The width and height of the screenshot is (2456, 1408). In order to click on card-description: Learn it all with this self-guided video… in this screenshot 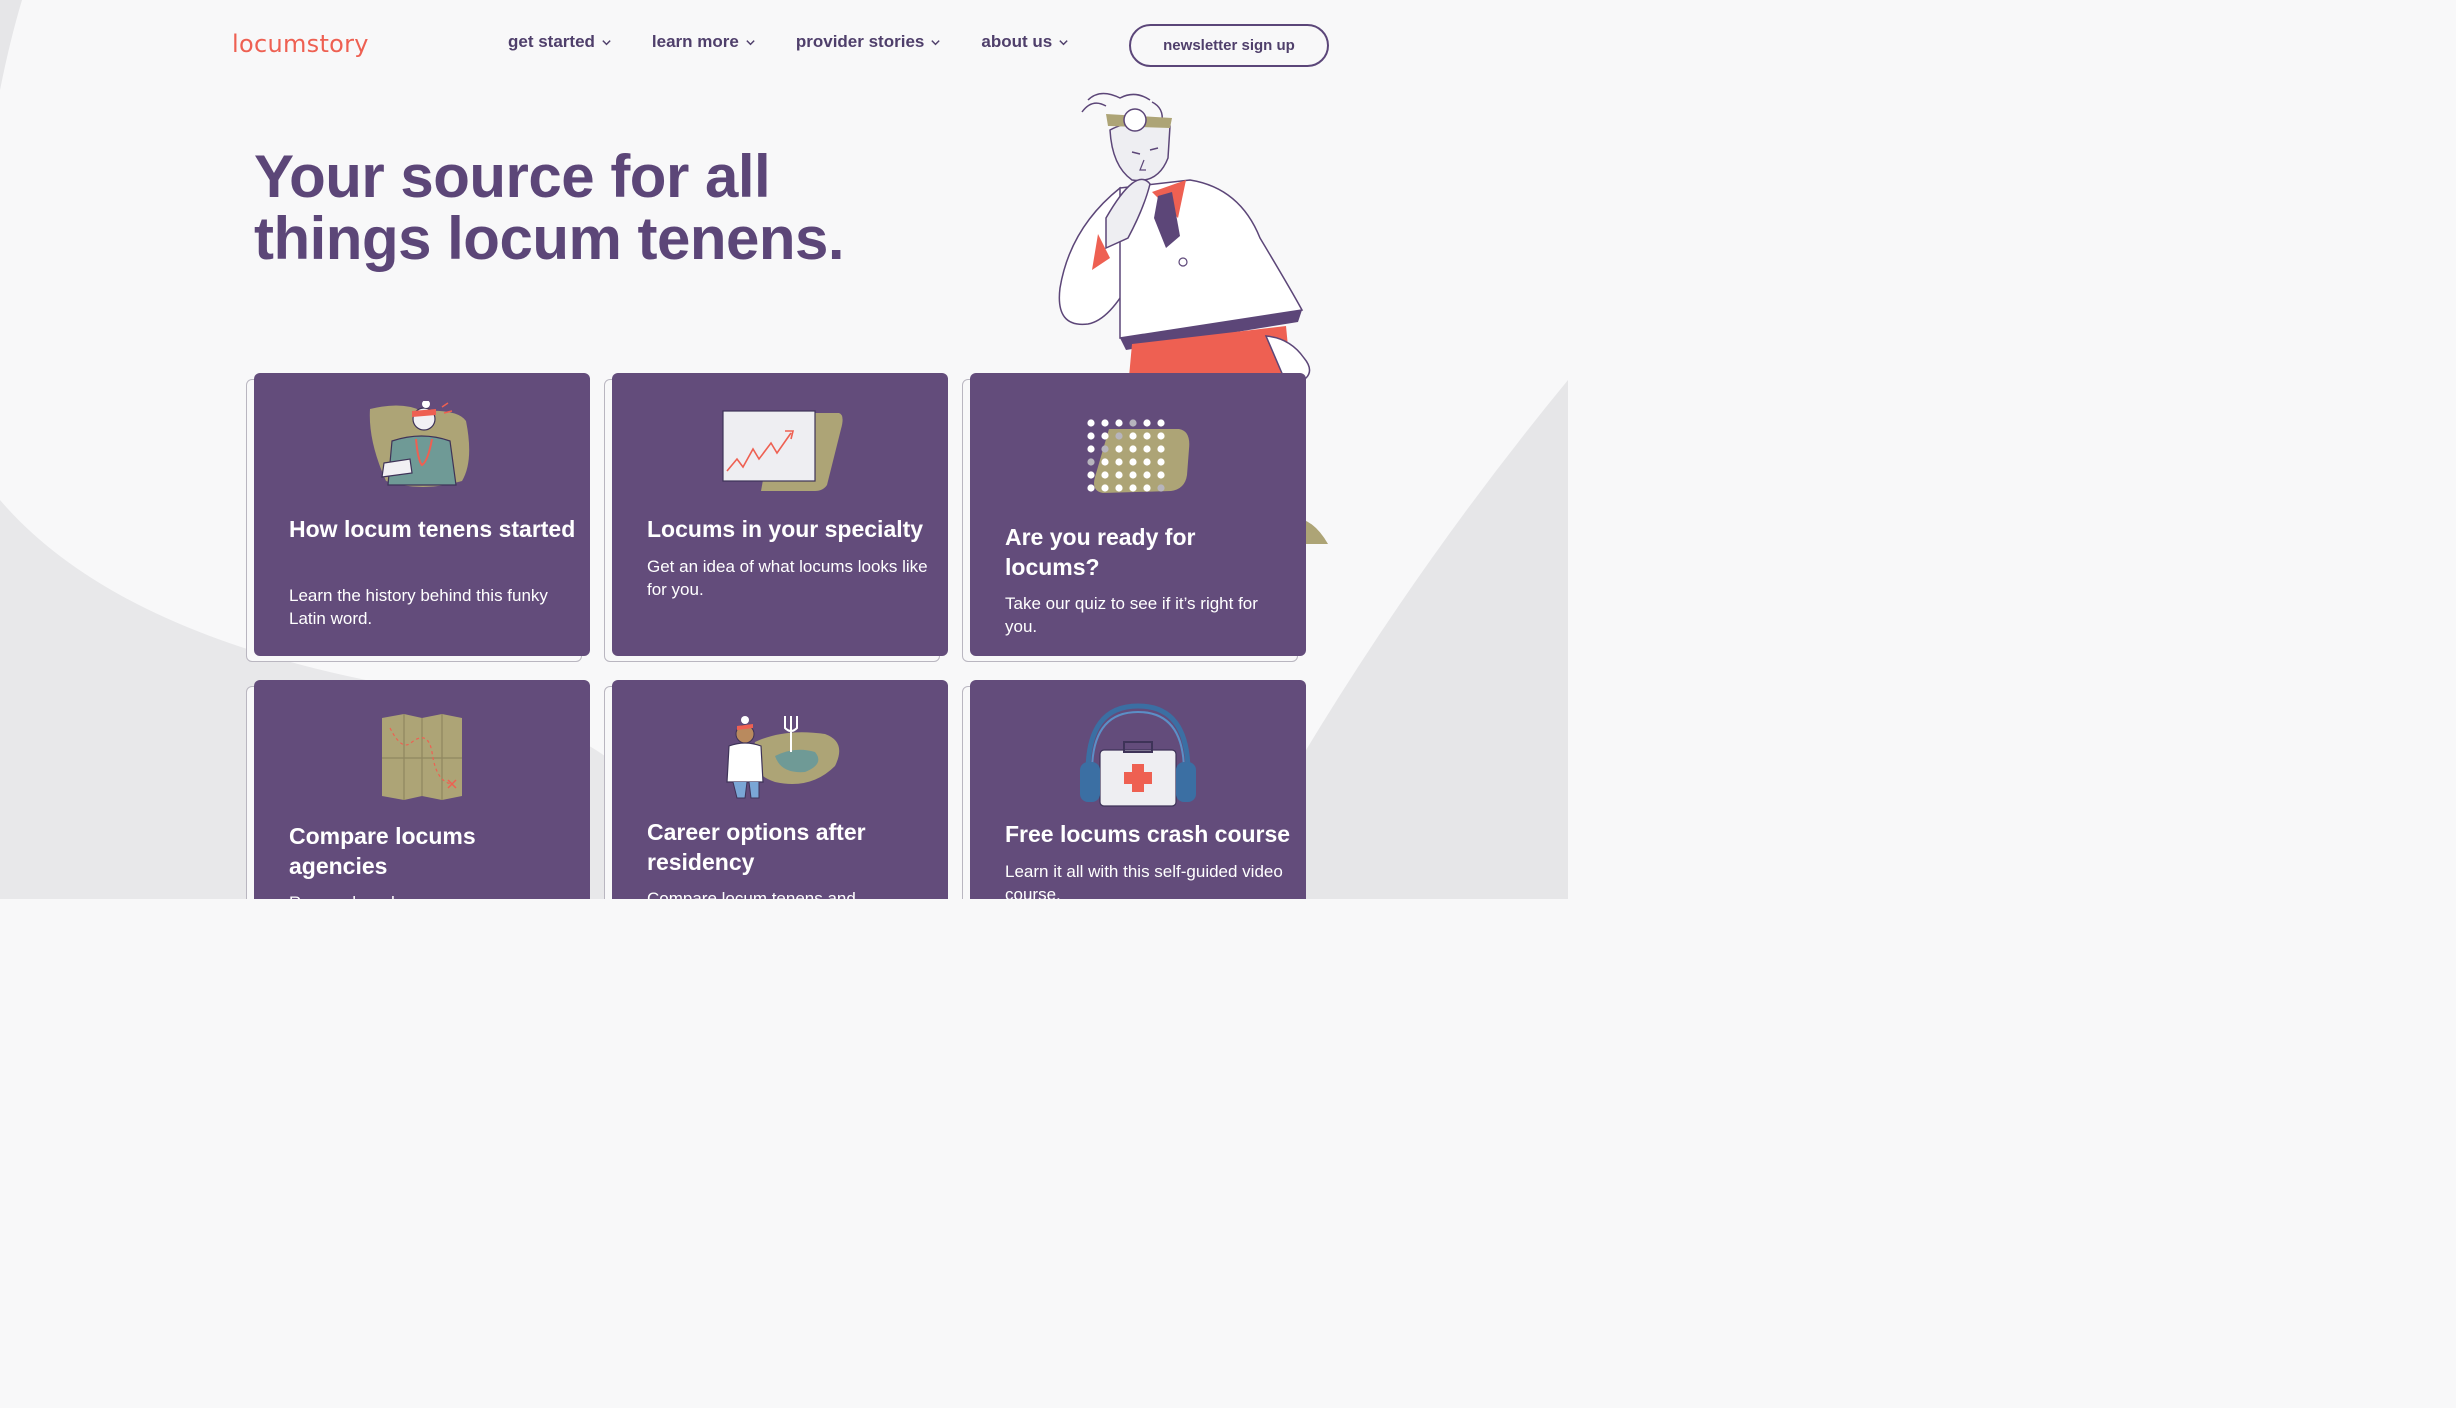, I will do `click(1144, 880)`.